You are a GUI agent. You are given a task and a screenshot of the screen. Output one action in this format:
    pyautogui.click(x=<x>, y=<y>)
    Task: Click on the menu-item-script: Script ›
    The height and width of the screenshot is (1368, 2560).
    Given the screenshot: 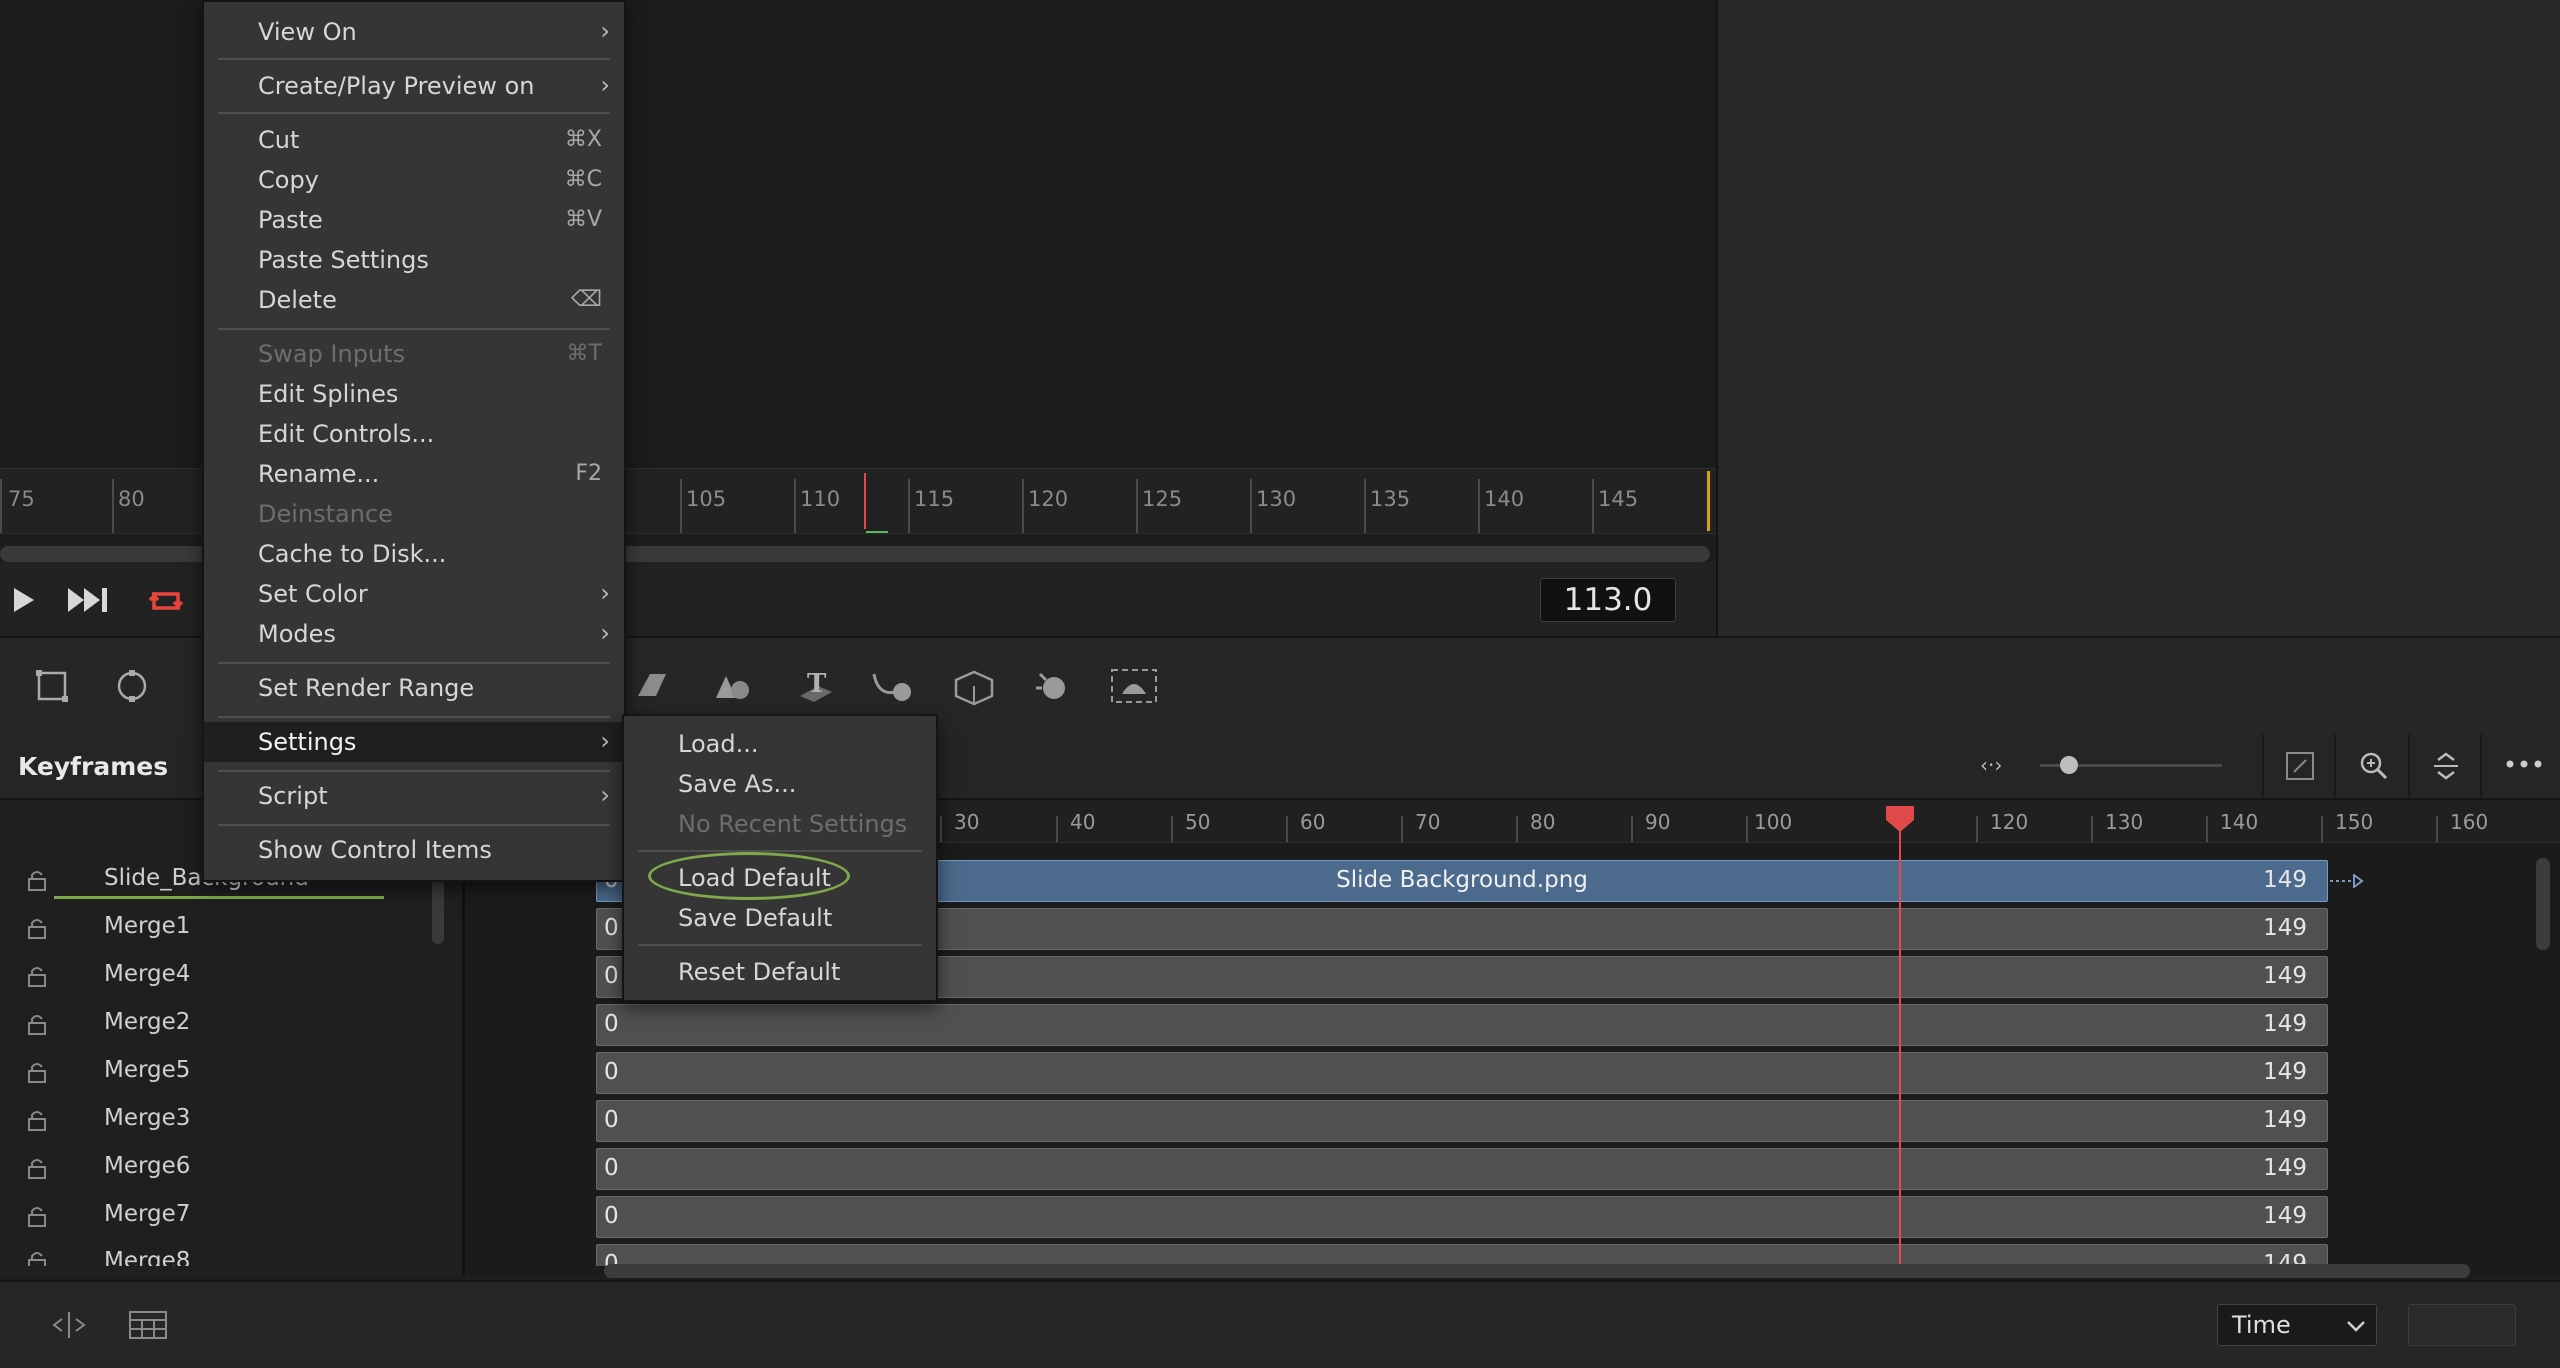 What is the action you would take?
    pyautogui.click(x=414, y=796)
    